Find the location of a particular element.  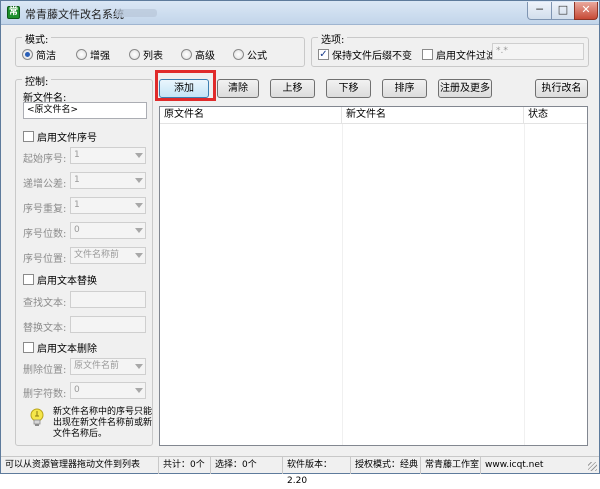

file-filter-checkbox: 启用文件过滤 is located at coordinates (459, 54).